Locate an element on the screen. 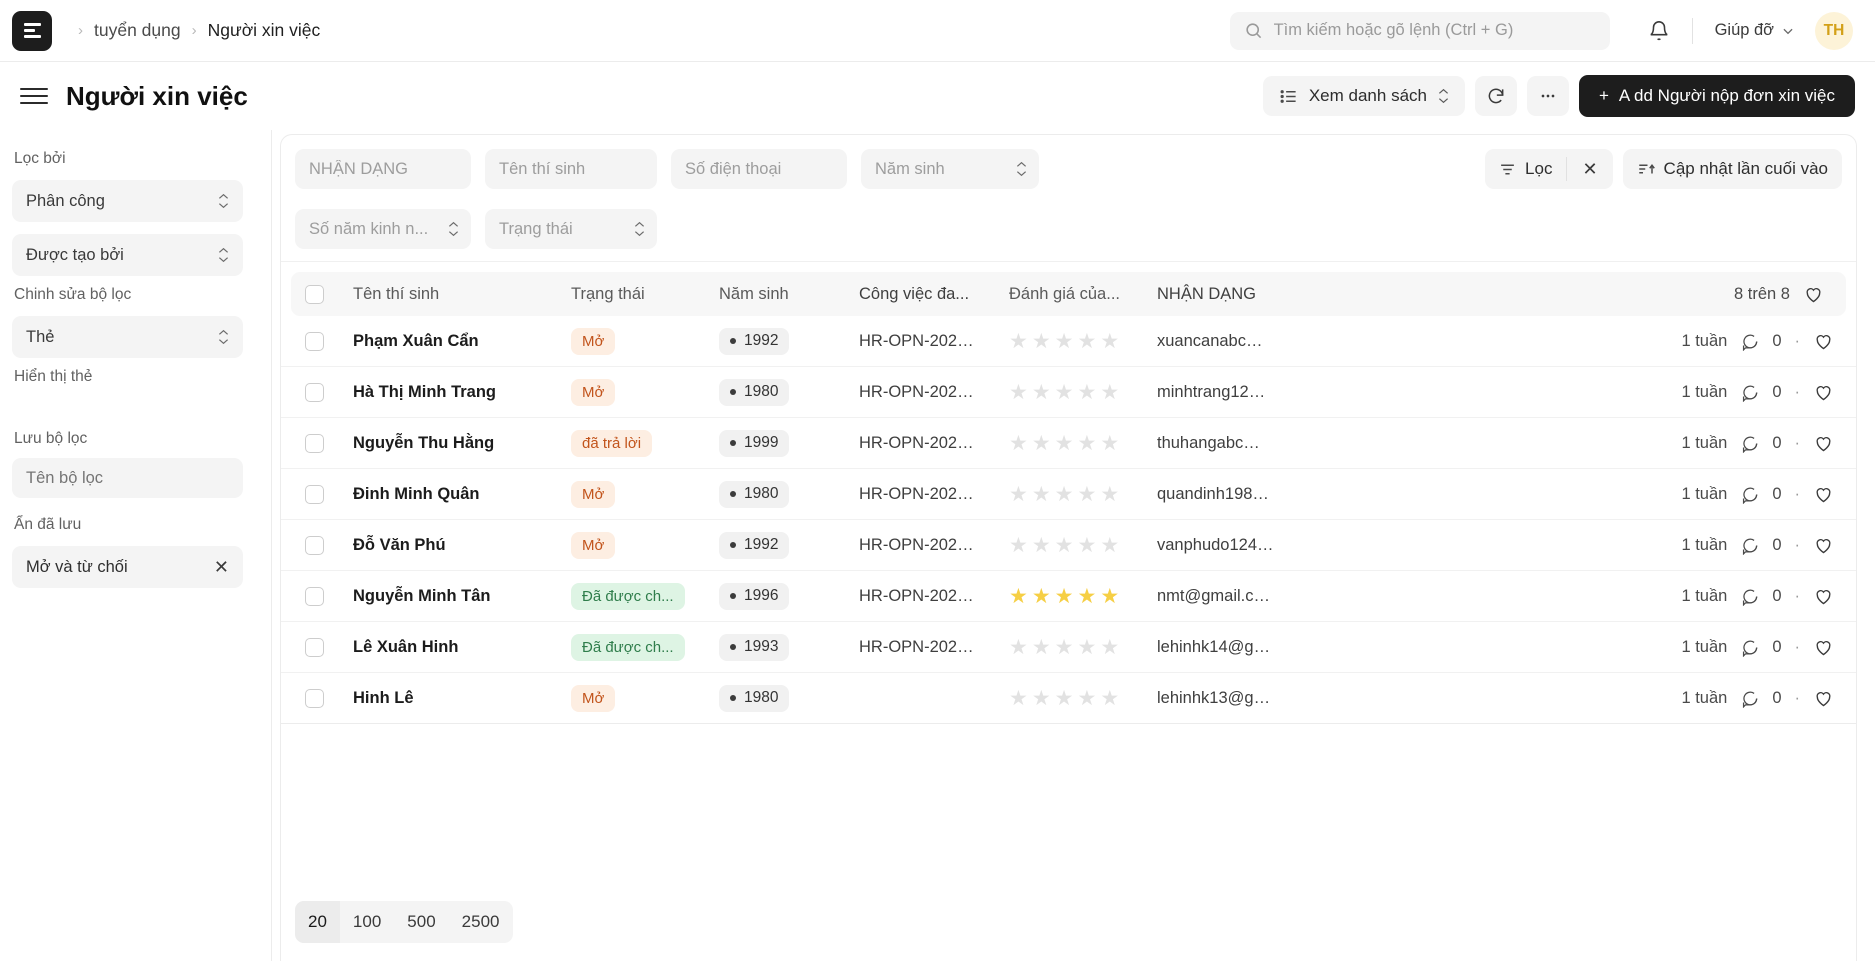 Image resolution: width=1875 pixels, height=961 pixels. breadcrumb-item-job-applicant: Người xin việc is located at coordinates (264, 30).